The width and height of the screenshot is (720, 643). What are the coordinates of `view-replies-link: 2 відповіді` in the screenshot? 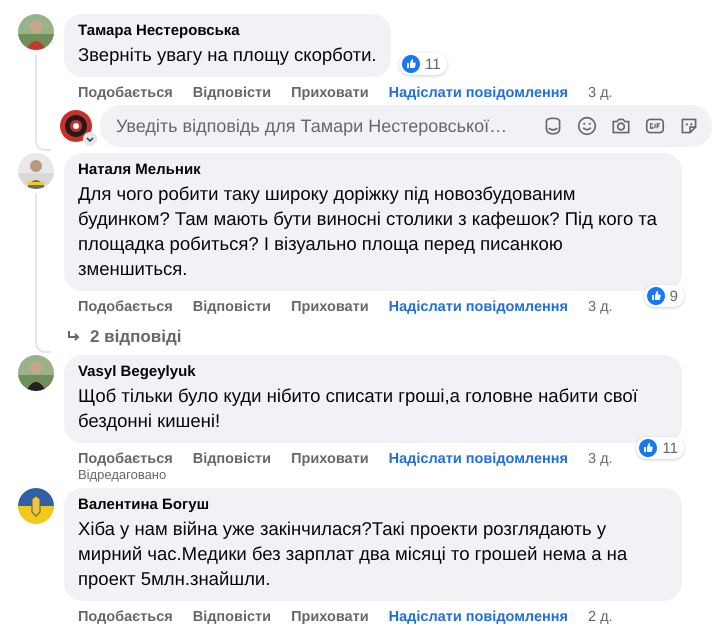 It's located at (136, 337).